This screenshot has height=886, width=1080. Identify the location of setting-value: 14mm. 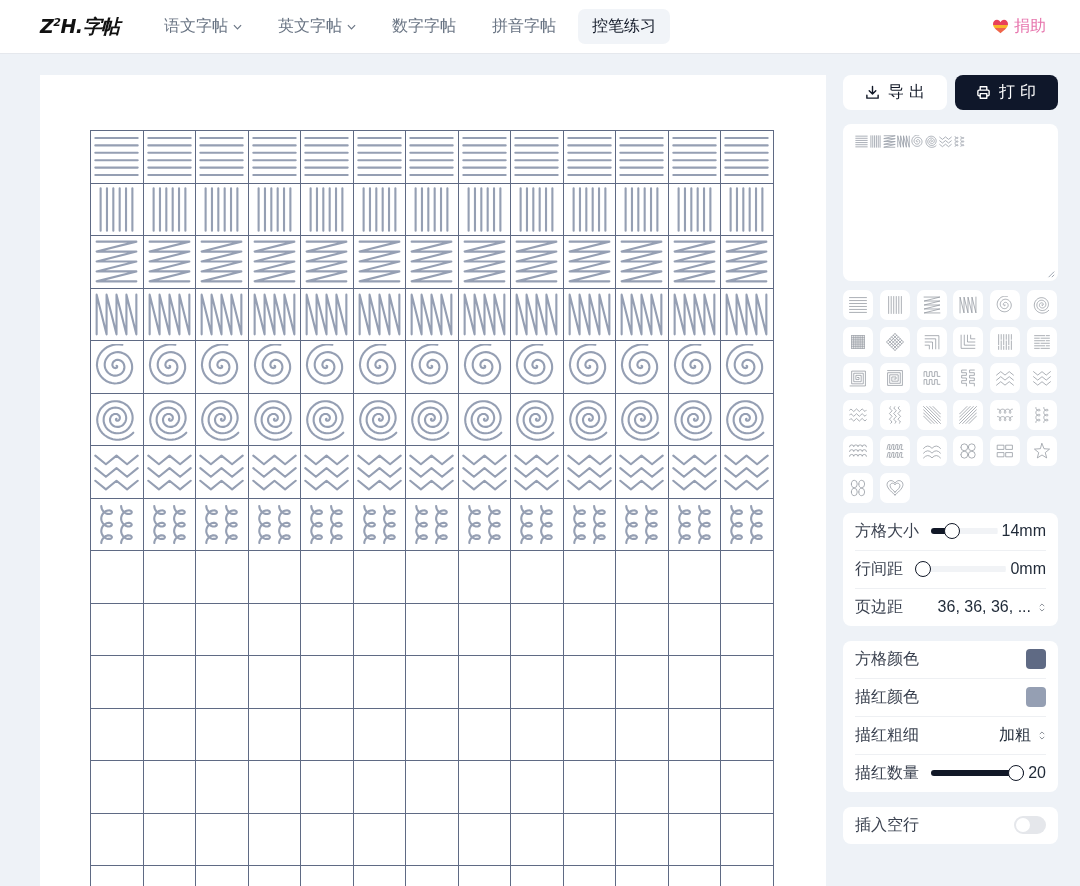
(1023, 531).